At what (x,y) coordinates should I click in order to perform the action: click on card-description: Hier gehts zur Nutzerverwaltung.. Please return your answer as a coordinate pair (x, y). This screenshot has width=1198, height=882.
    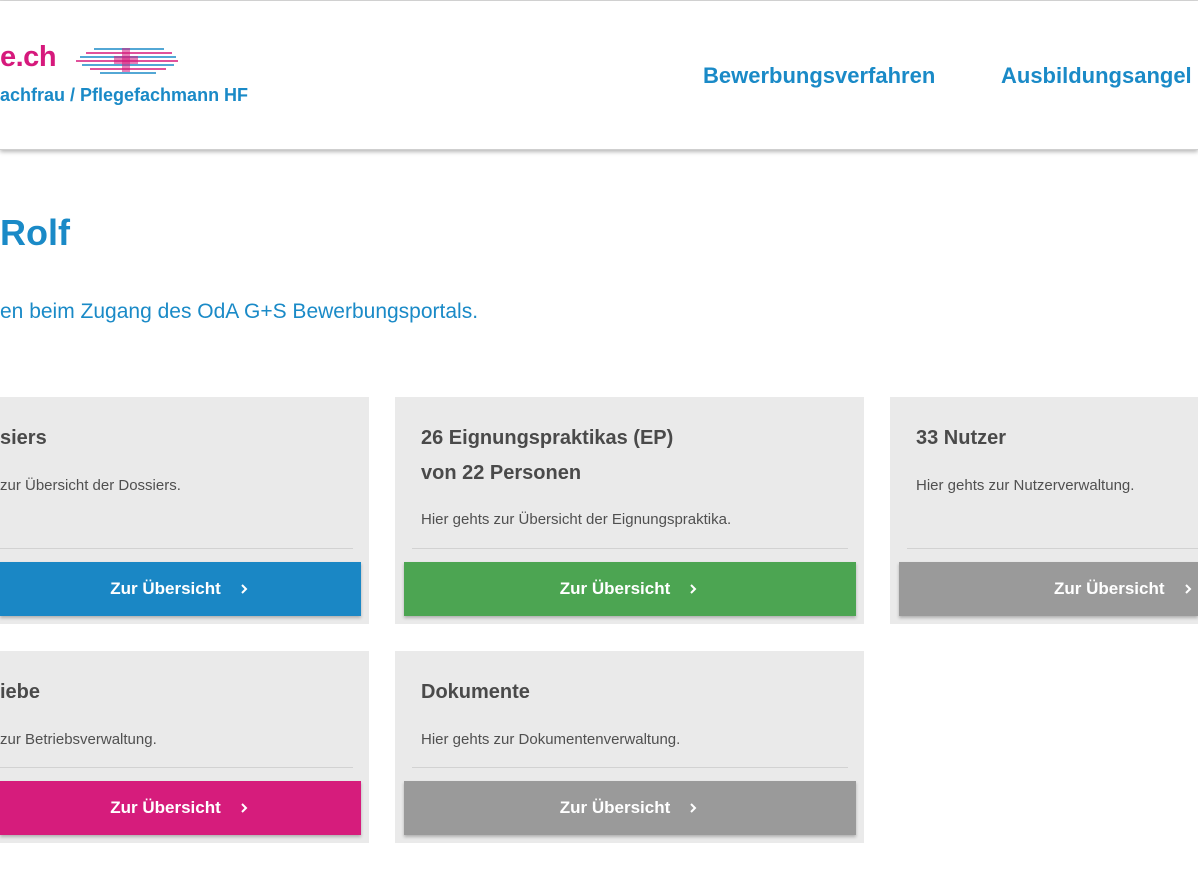
    Looking at the image, I should click on (1025, 485).